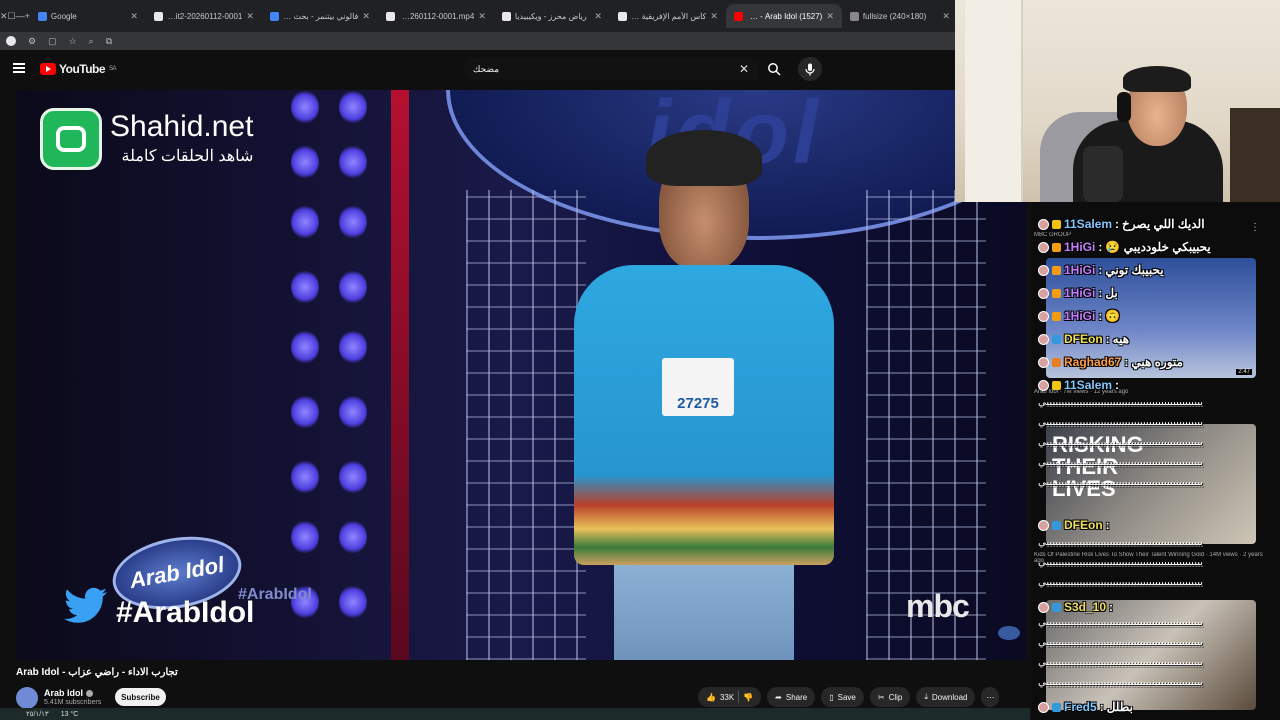  I want to click on dislike-button: 👎, so click(748, 697).